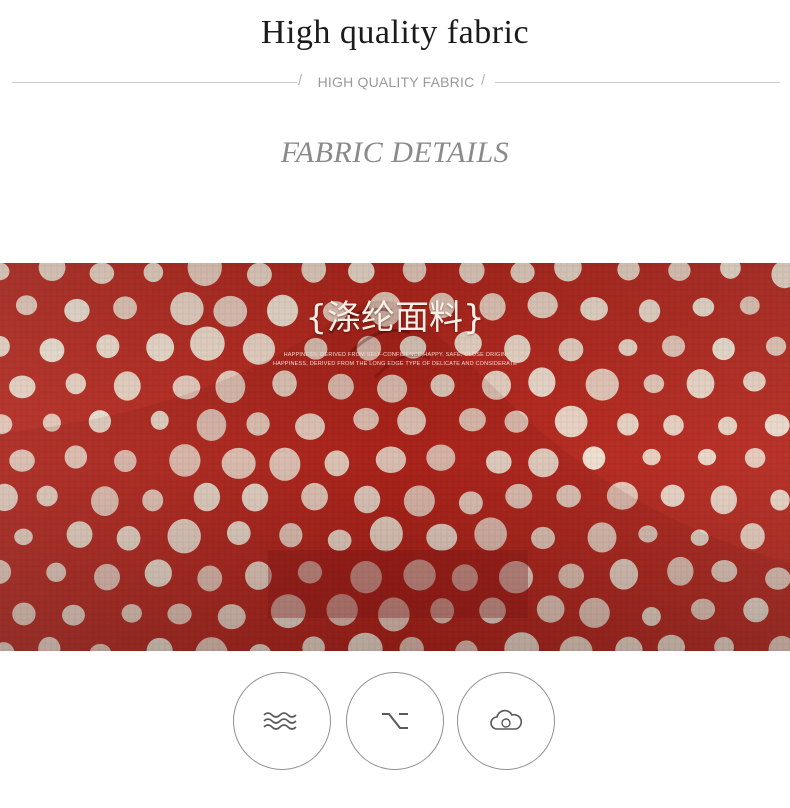 This screenshot has width=790, height=808. What do you see at coordinates (398, 584) in the screenshot?
I see `caption-band` at bounding box center [398, 584].